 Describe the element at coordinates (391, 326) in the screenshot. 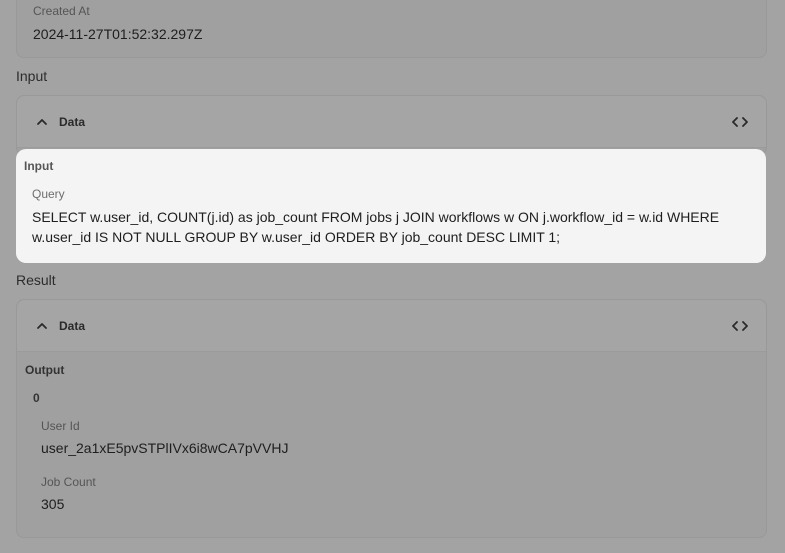

I see `result-data-header: Data` at that location.